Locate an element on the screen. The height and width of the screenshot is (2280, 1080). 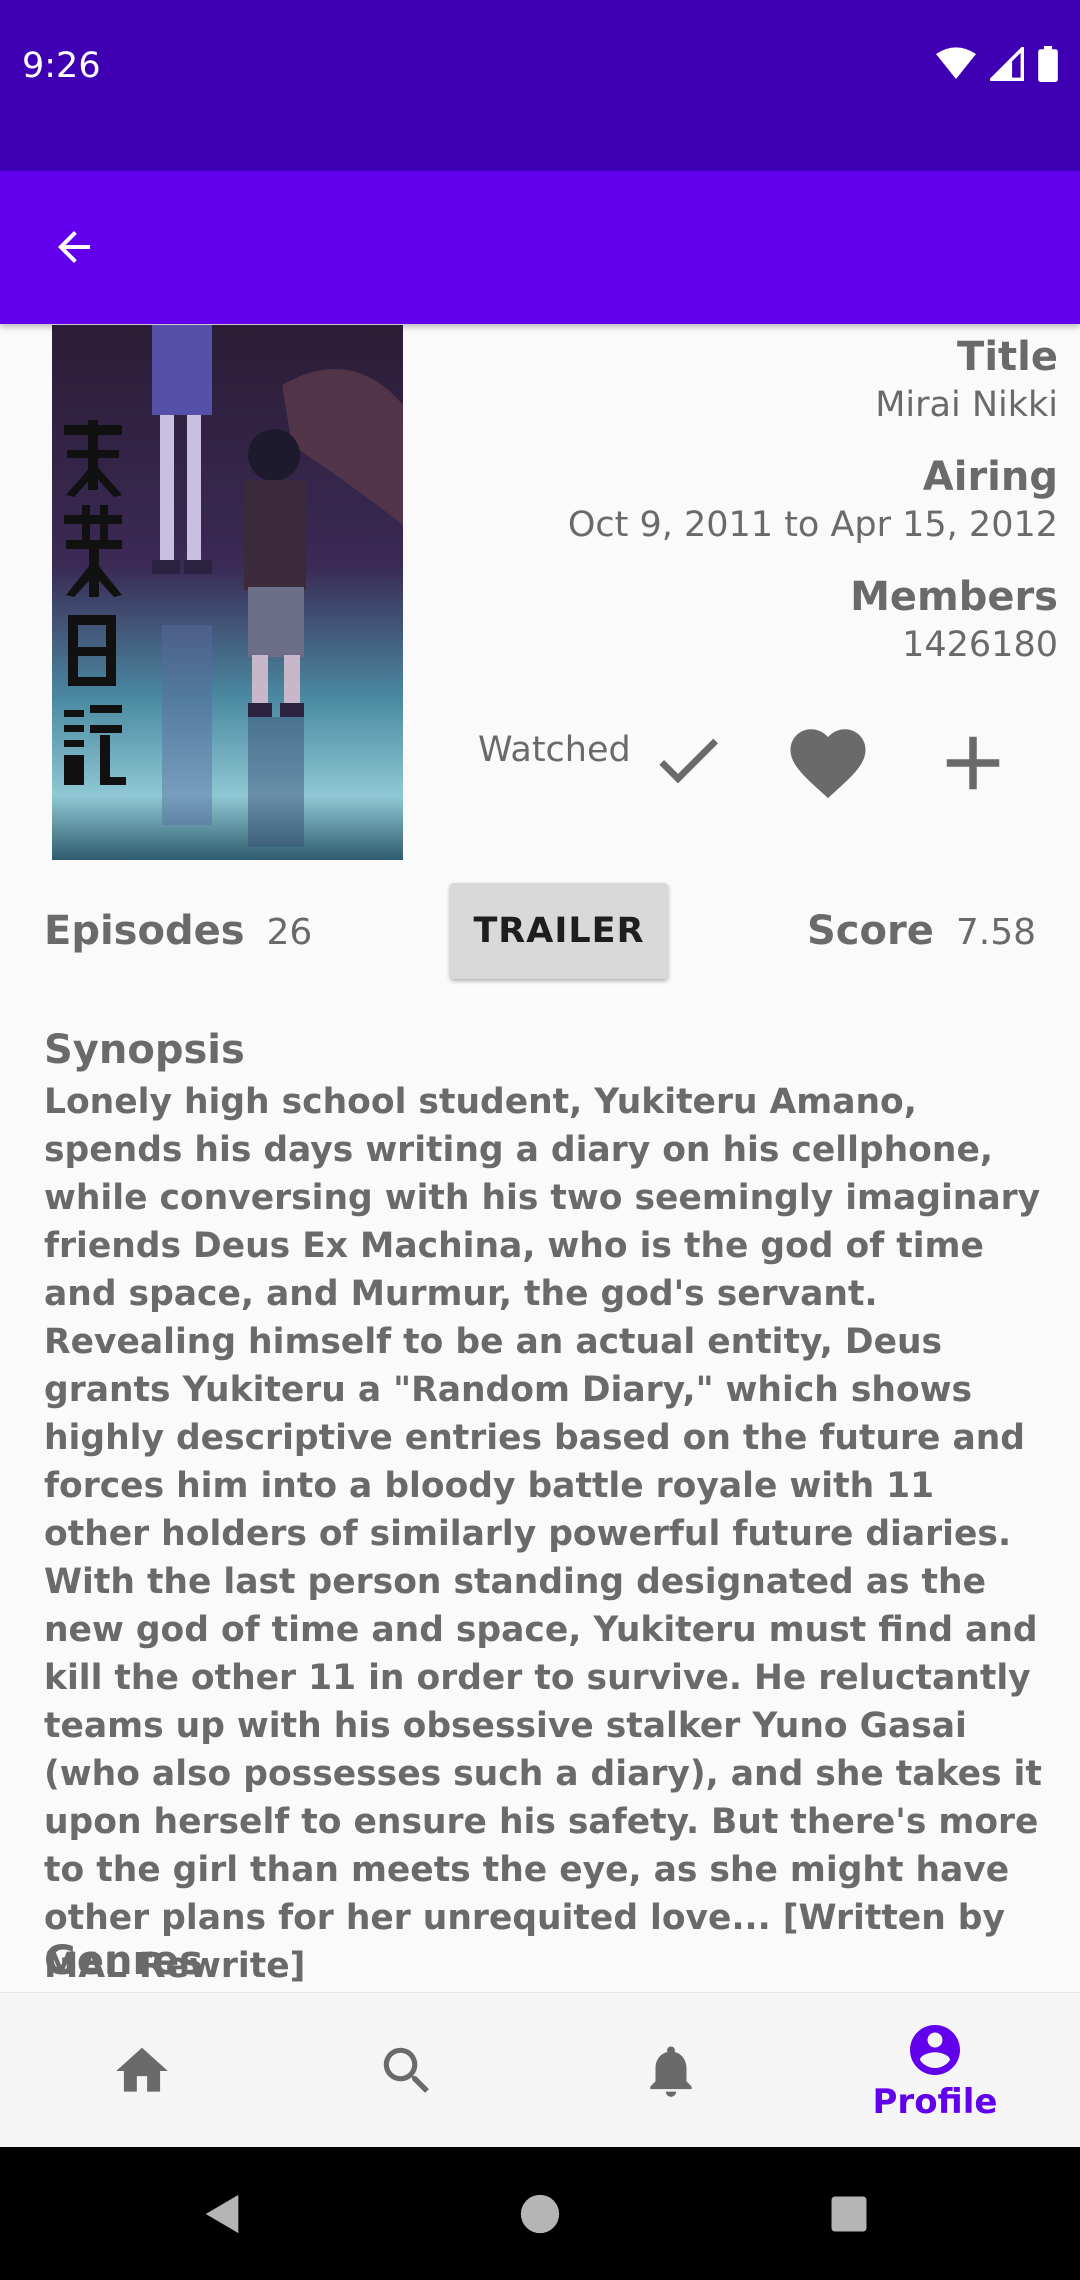
nav-notifications is located at coordinates (671, 2070).